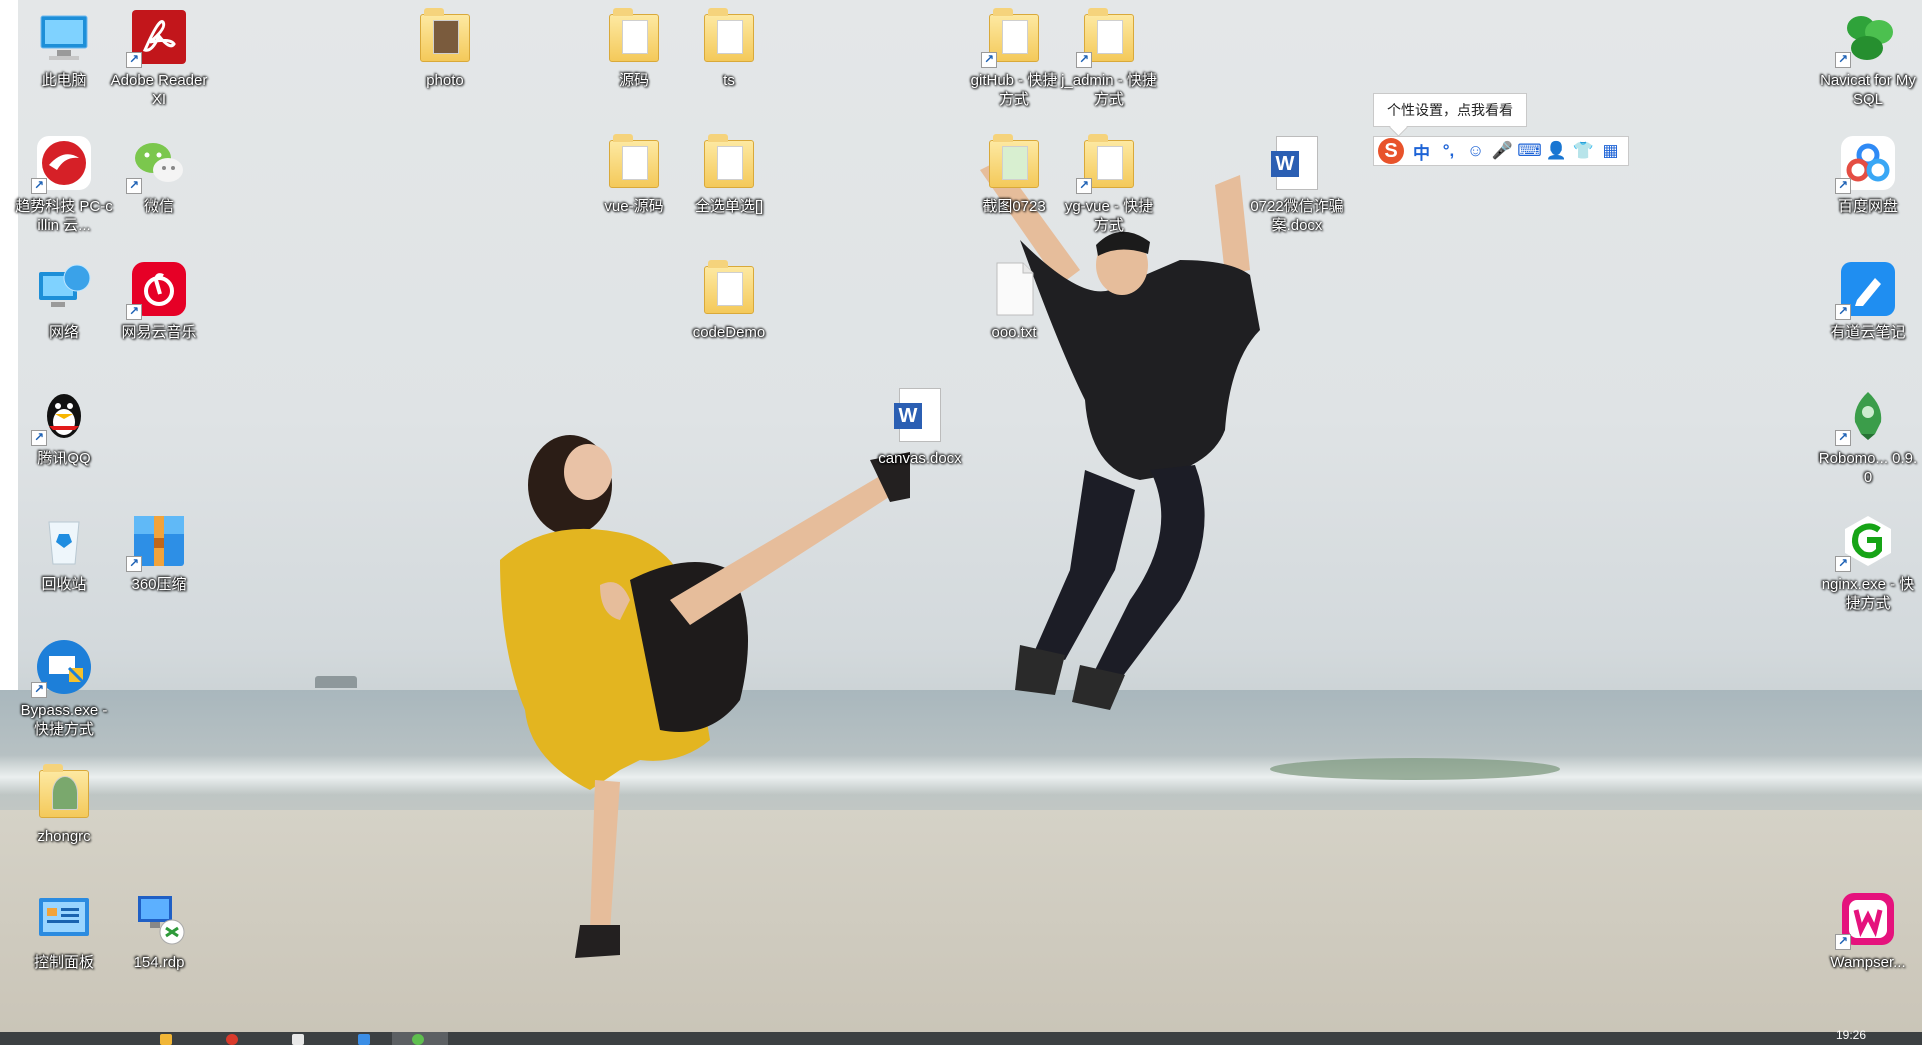 This screenshot has width=1922, height=1045. I want to click on baidu-netdisk-icon: ↗ 百度网盘, so click(1868, 190).